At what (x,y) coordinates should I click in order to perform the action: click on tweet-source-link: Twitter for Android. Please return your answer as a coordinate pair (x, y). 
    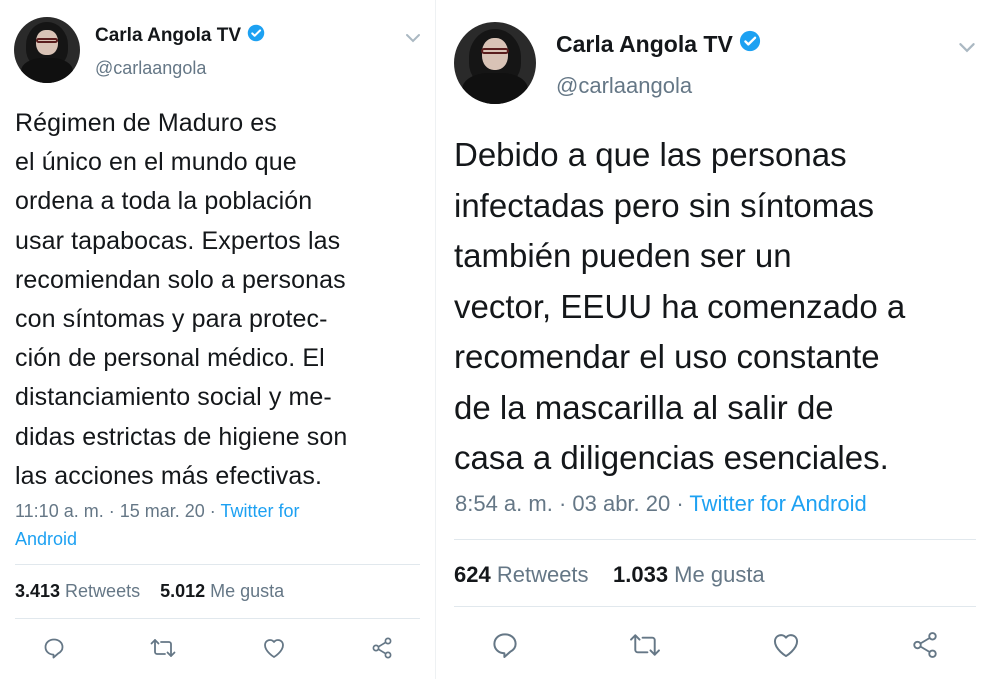
    Looking at the image, I should click on (777, 503).